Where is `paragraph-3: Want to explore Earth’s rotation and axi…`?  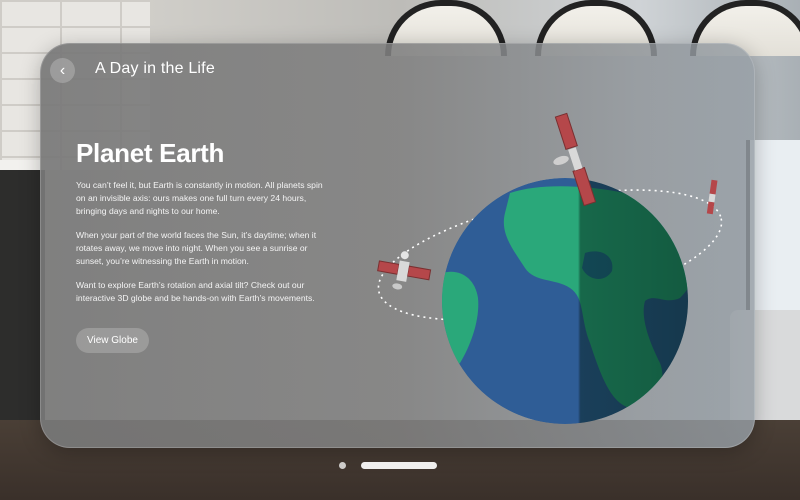 paragraph-3: Want to explore Earth’s rotation and axi… is located at coordinates (195, 291).